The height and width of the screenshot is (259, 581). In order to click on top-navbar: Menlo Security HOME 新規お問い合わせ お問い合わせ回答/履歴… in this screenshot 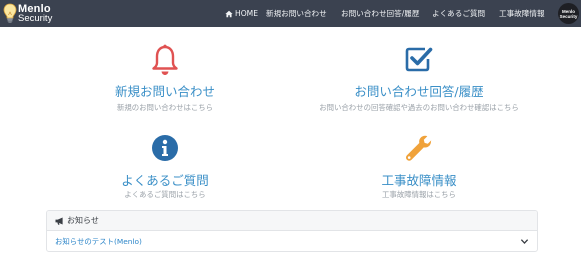, I will do `click(290, 13)`.